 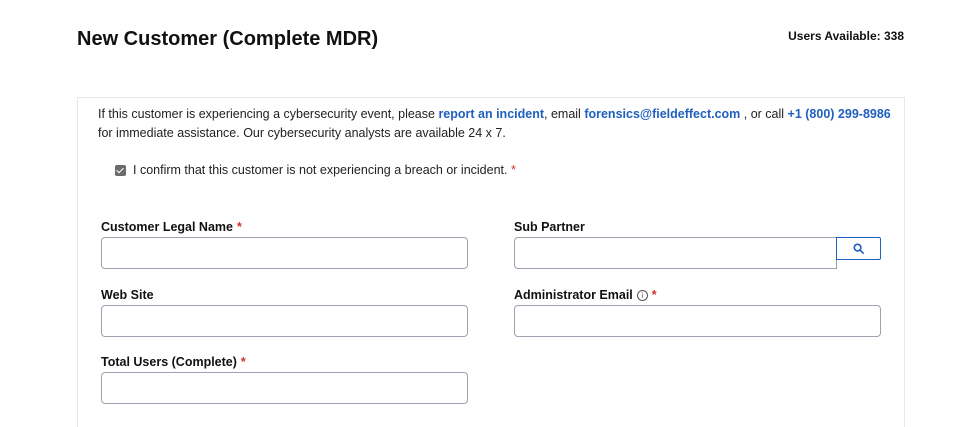 I want to click on page-title: New Customer (Complete MDR), so click(x=228, y=39).